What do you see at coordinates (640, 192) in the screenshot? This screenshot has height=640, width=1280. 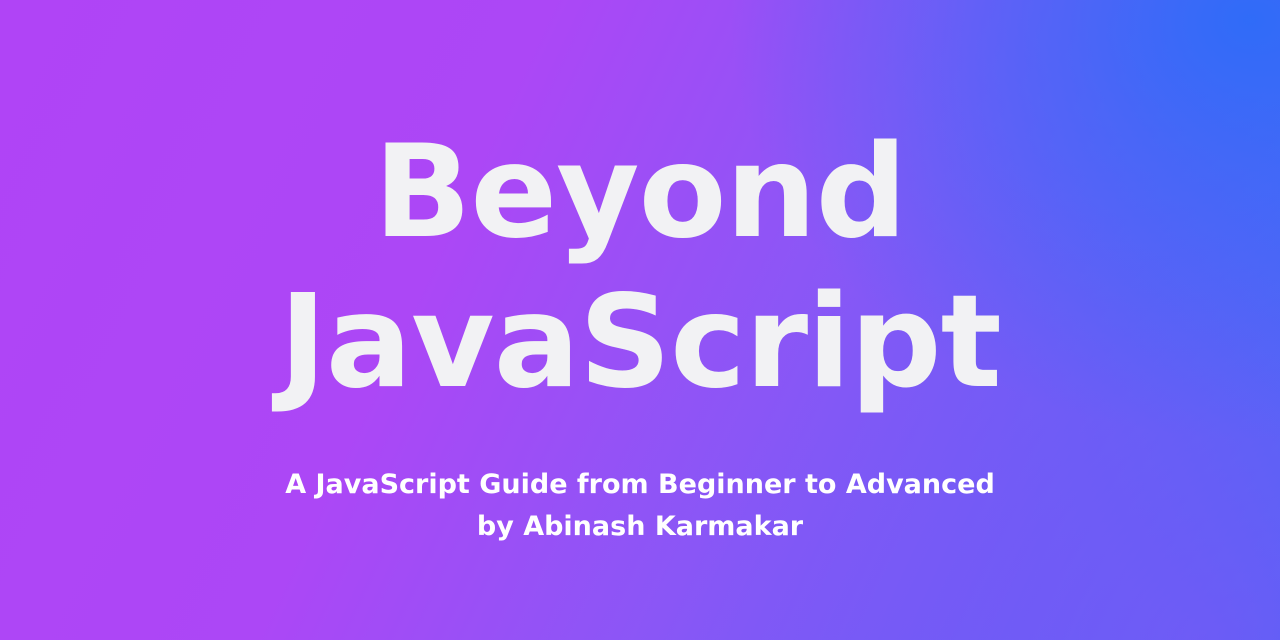 I see `title-line-1: Beyond` at bounding box center [640, 192].